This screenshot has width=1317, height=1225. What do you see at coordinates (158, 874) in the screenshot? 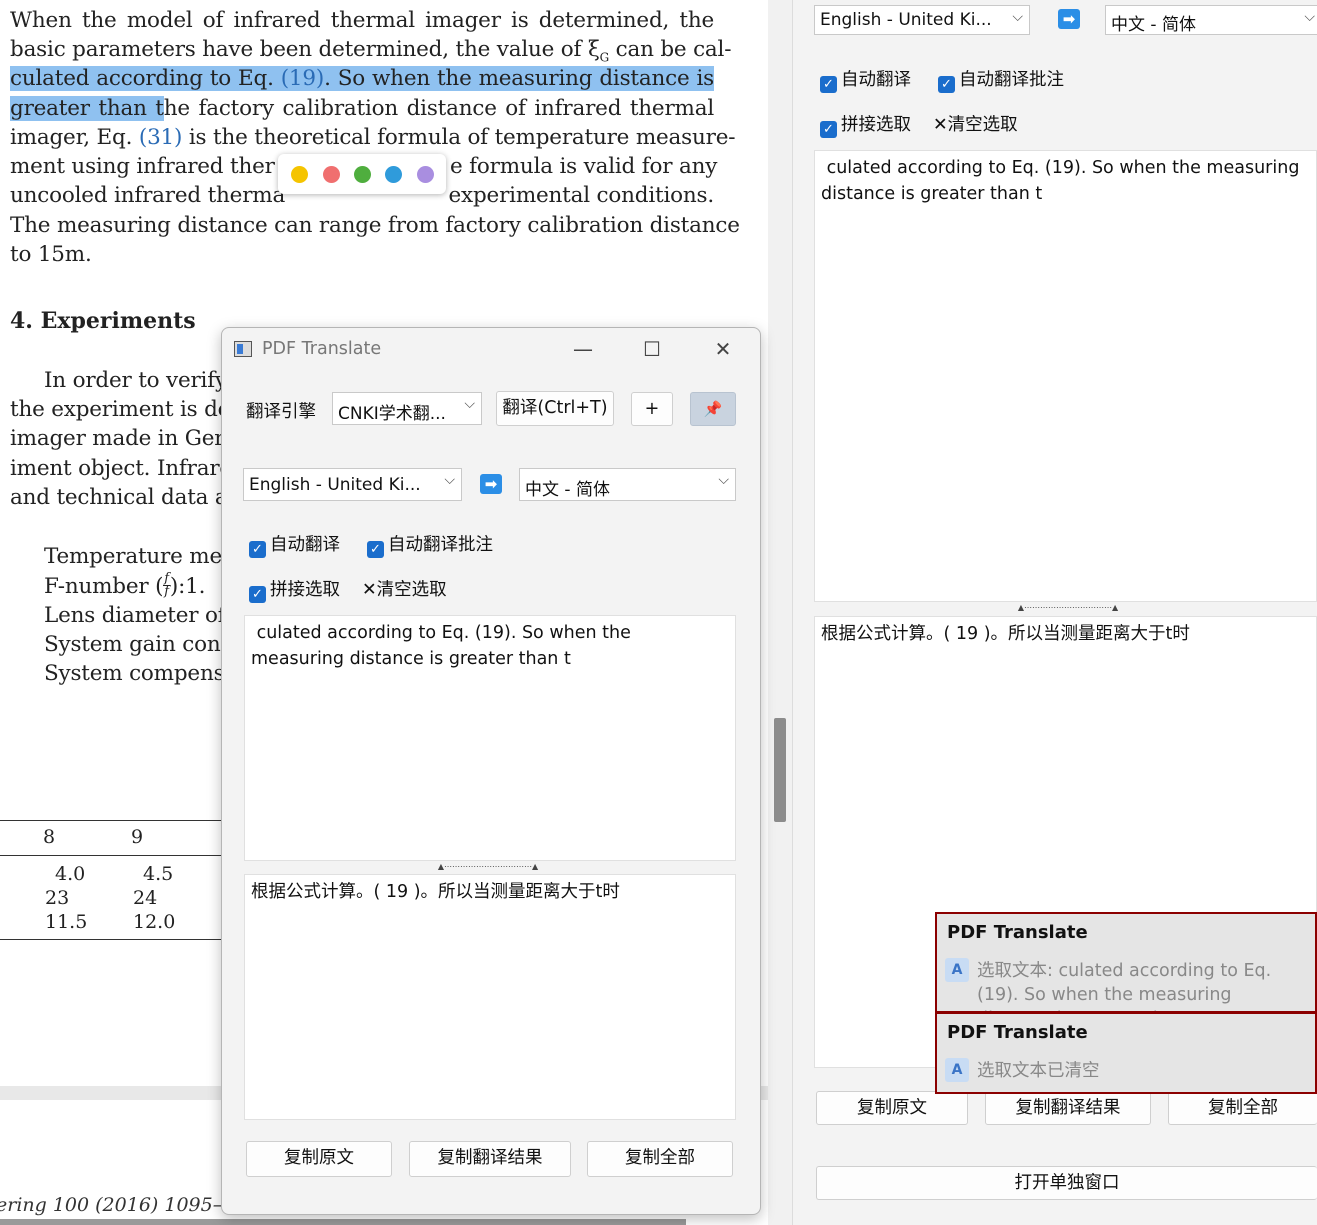
I see `table-cell: 4.5` at bounding box center [158, 874].